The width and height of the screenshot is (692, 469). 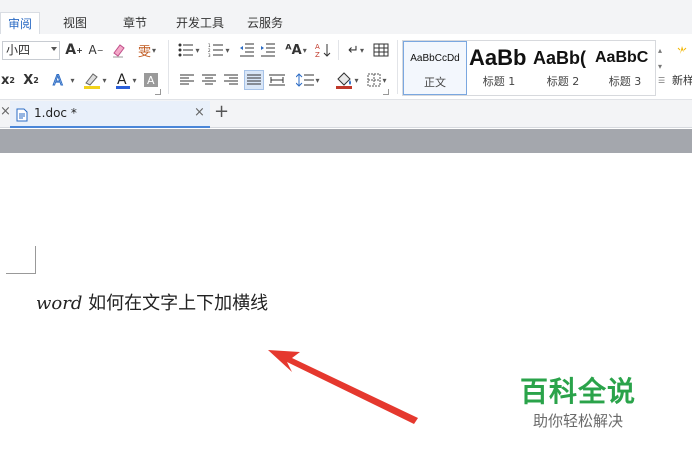 What do you see at coordinates (577, 391) in the screenshot?
I see `watermark-title: 百科全说` at bounding box center [577, 391].